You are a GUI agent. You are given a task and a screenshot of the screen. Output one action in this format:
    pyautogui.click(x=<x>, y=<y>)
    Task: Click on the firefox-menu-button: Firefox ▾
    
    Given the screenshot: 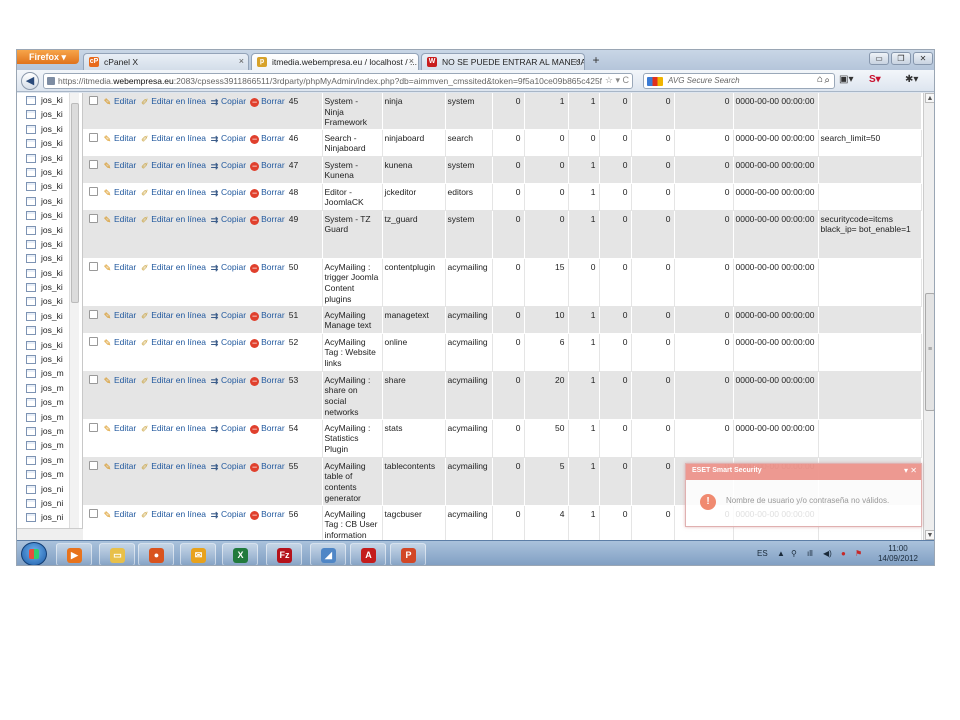 What is the action you would take?
    pyautogui.click(x=48, y=57)
    